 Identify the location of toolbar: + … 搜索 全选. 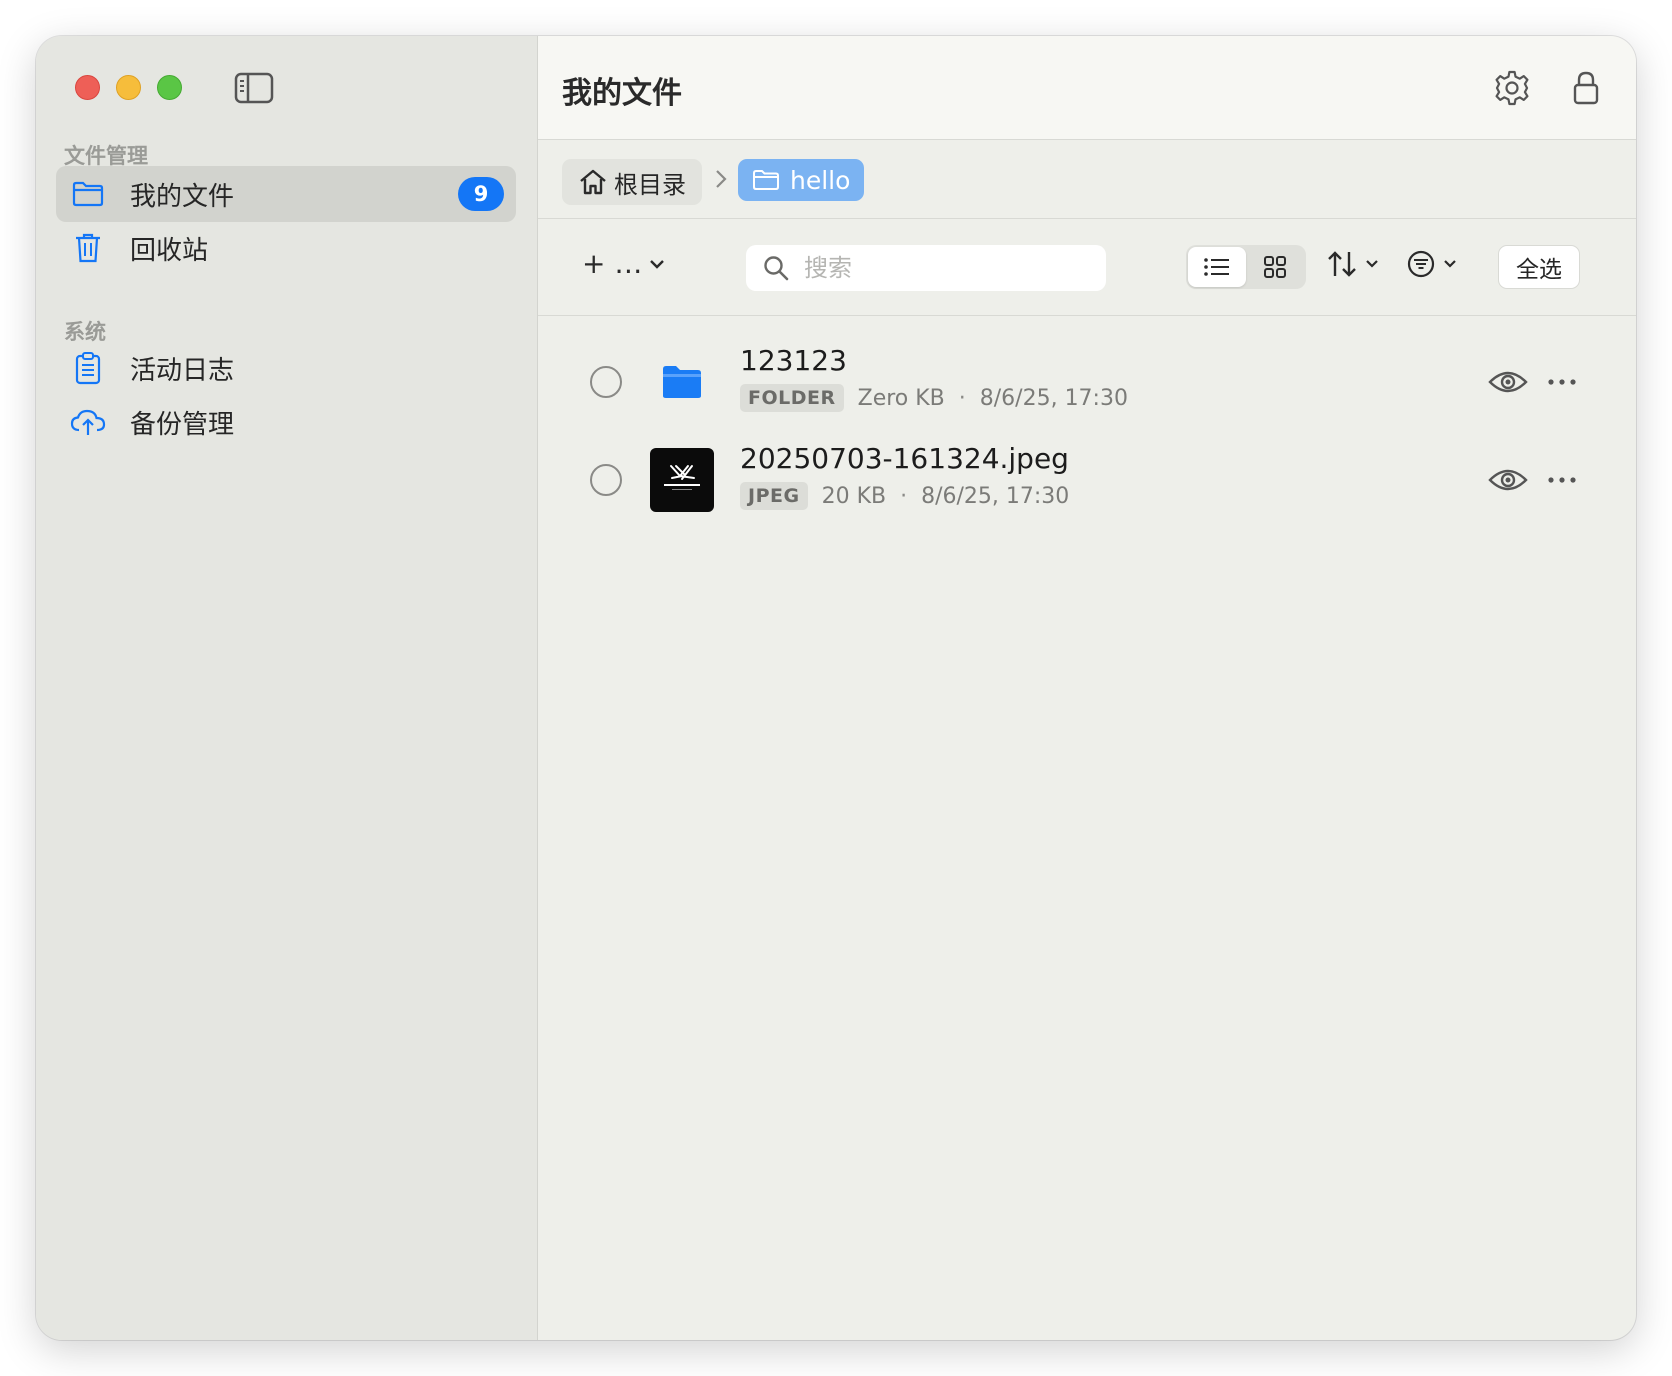
(1087, 267).